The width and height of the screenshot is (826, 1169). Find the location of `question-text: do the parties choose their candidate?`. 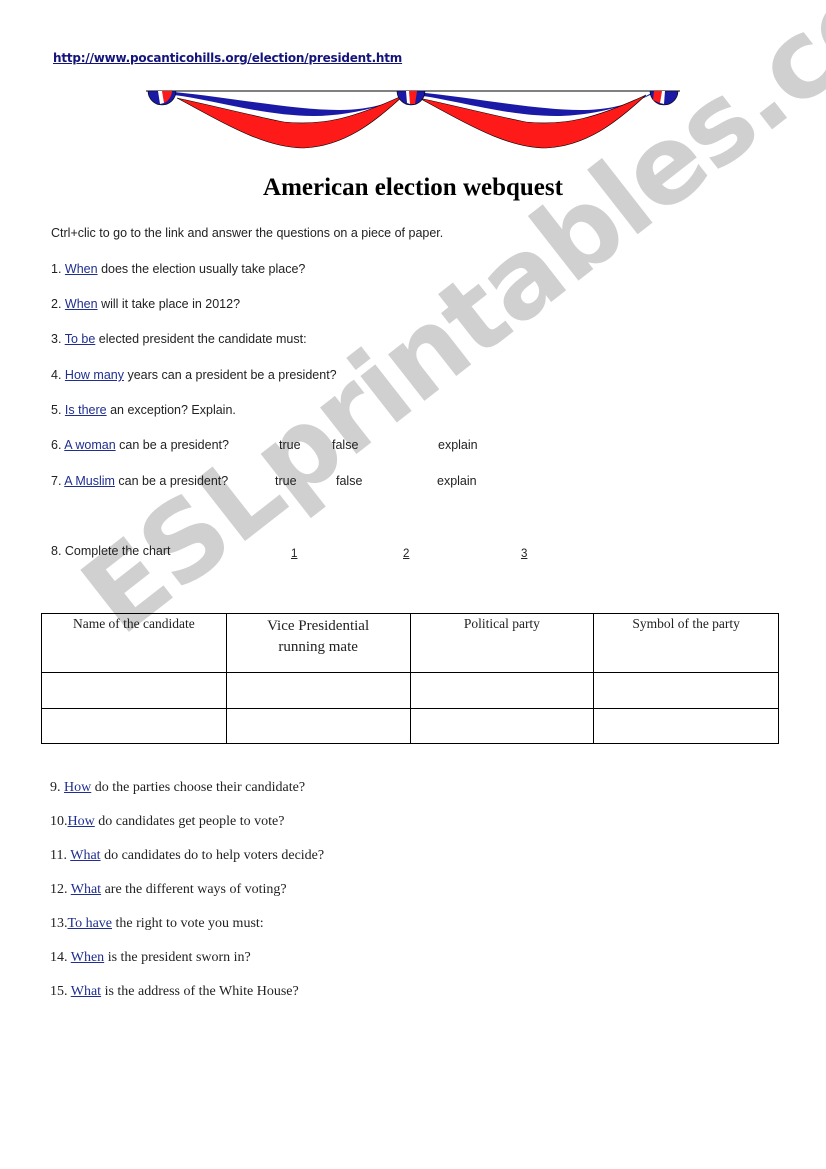

question-text: do the parties choose their candidate? is located at coordinates (200, 787).